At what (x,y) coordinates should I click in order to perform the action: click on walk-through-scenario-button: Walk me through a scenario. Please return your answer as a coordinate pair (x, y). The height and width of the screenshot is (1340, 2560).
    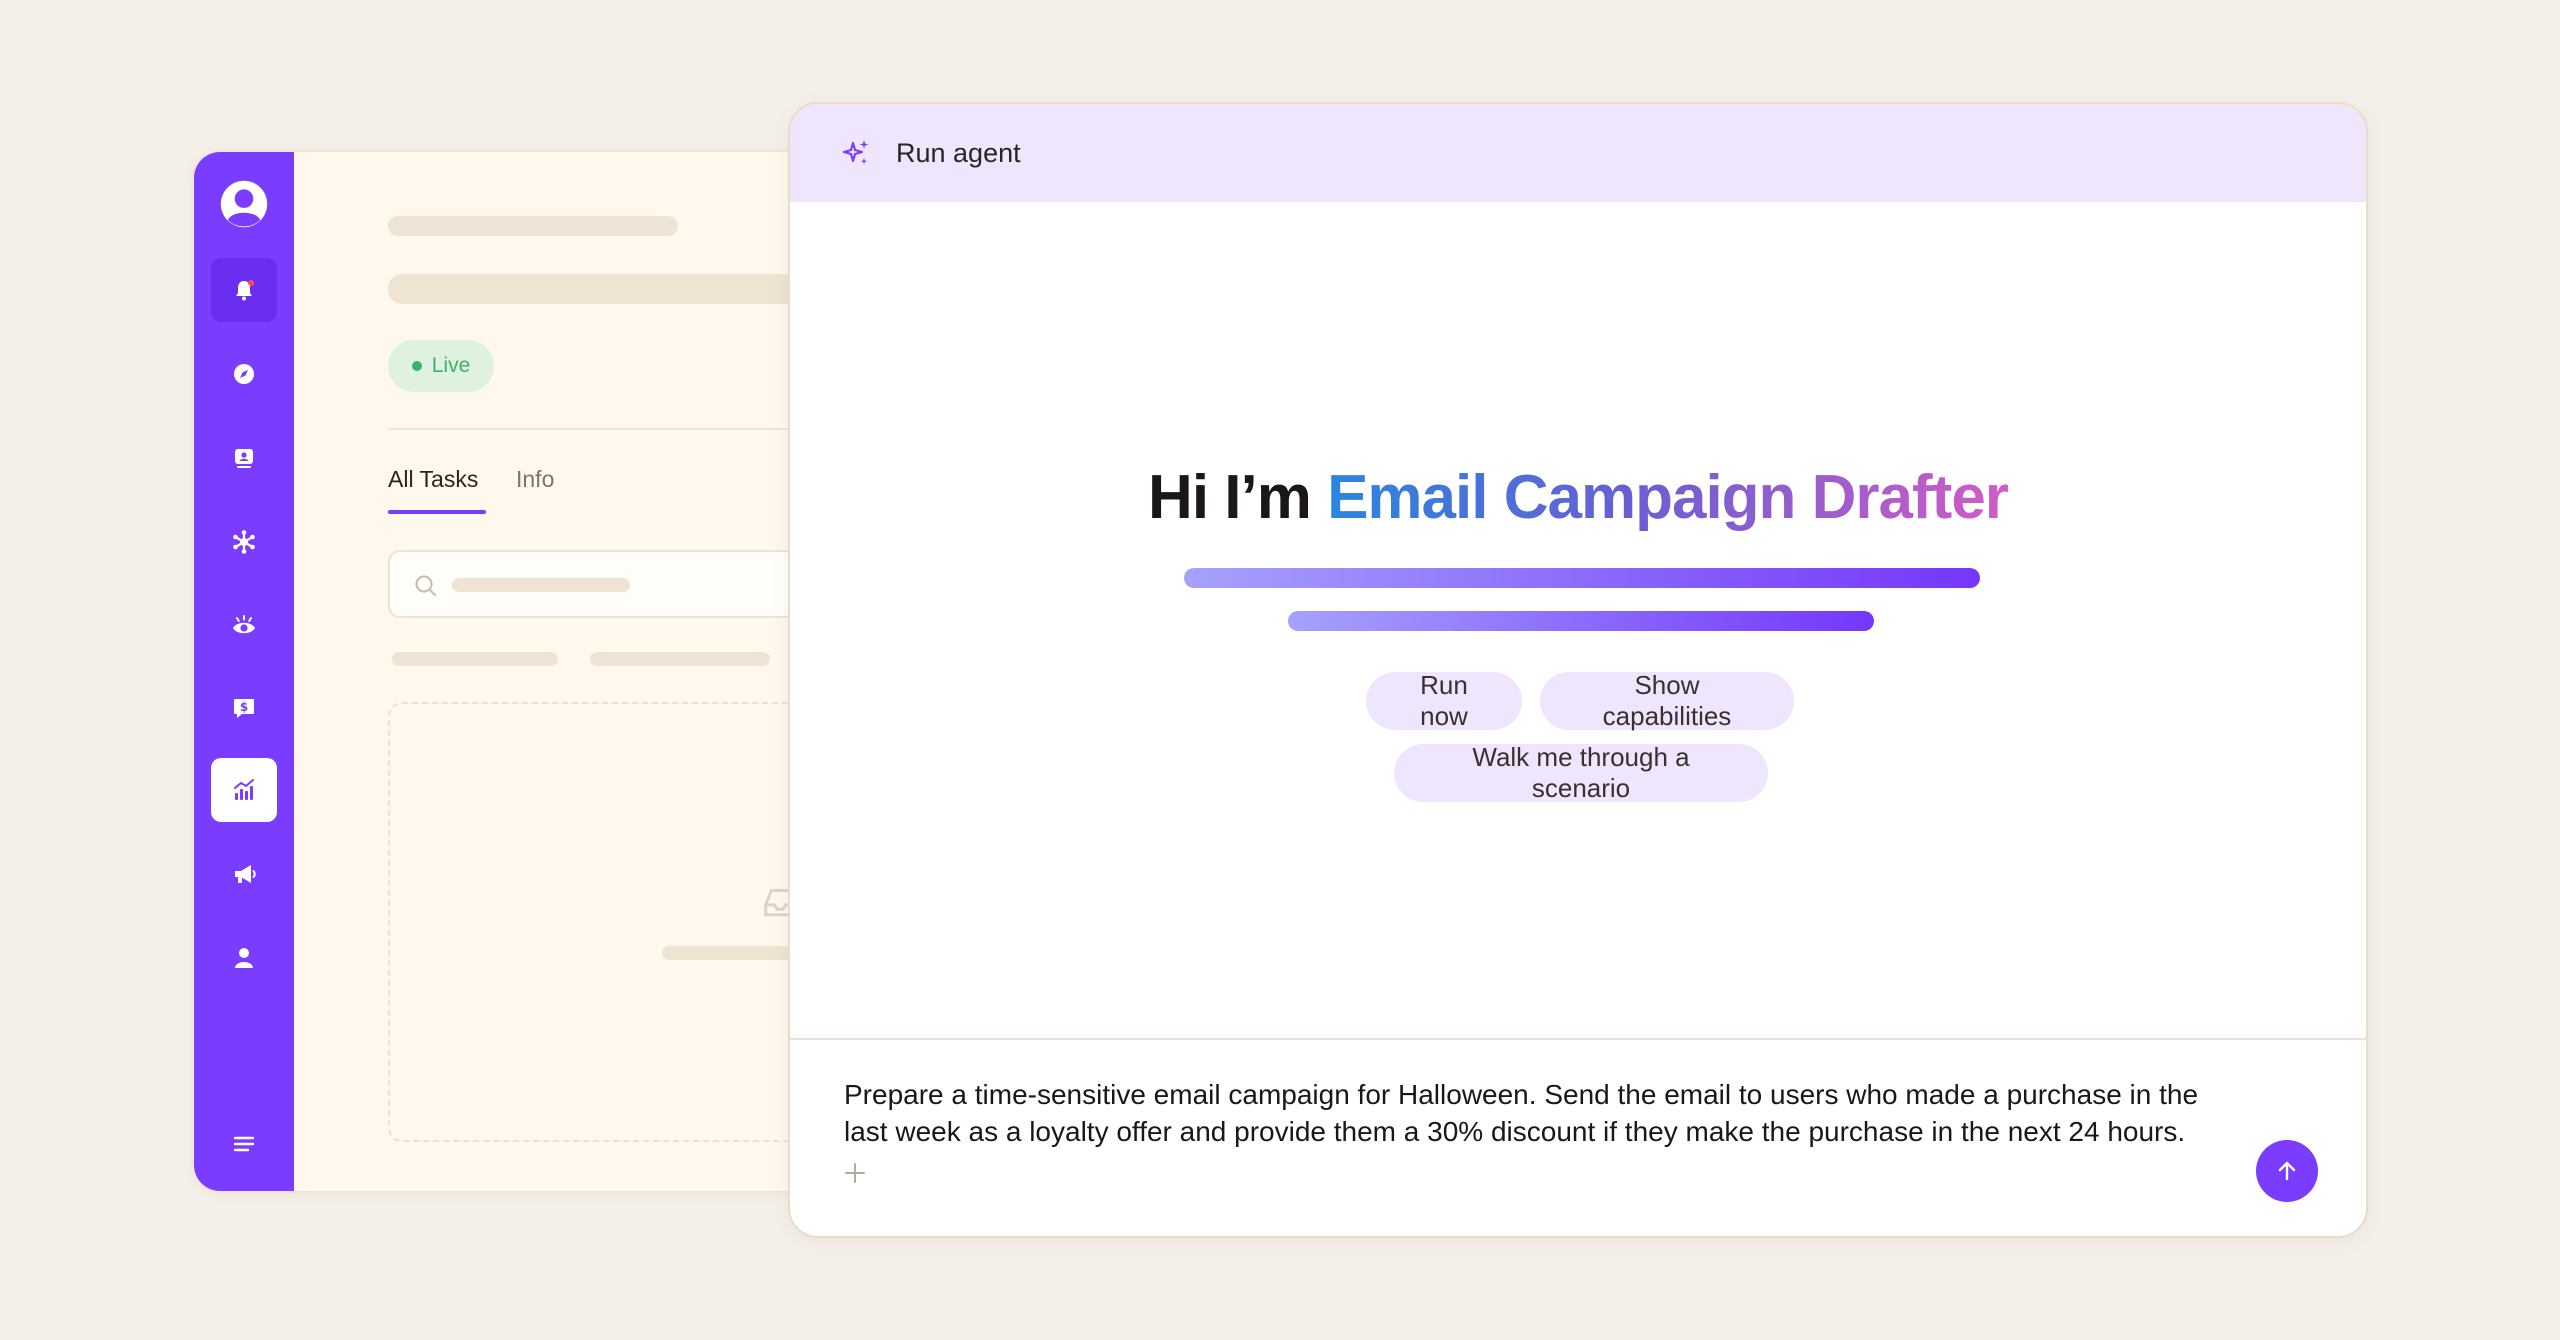
    Looking at the image, I should click on (1581, 772).